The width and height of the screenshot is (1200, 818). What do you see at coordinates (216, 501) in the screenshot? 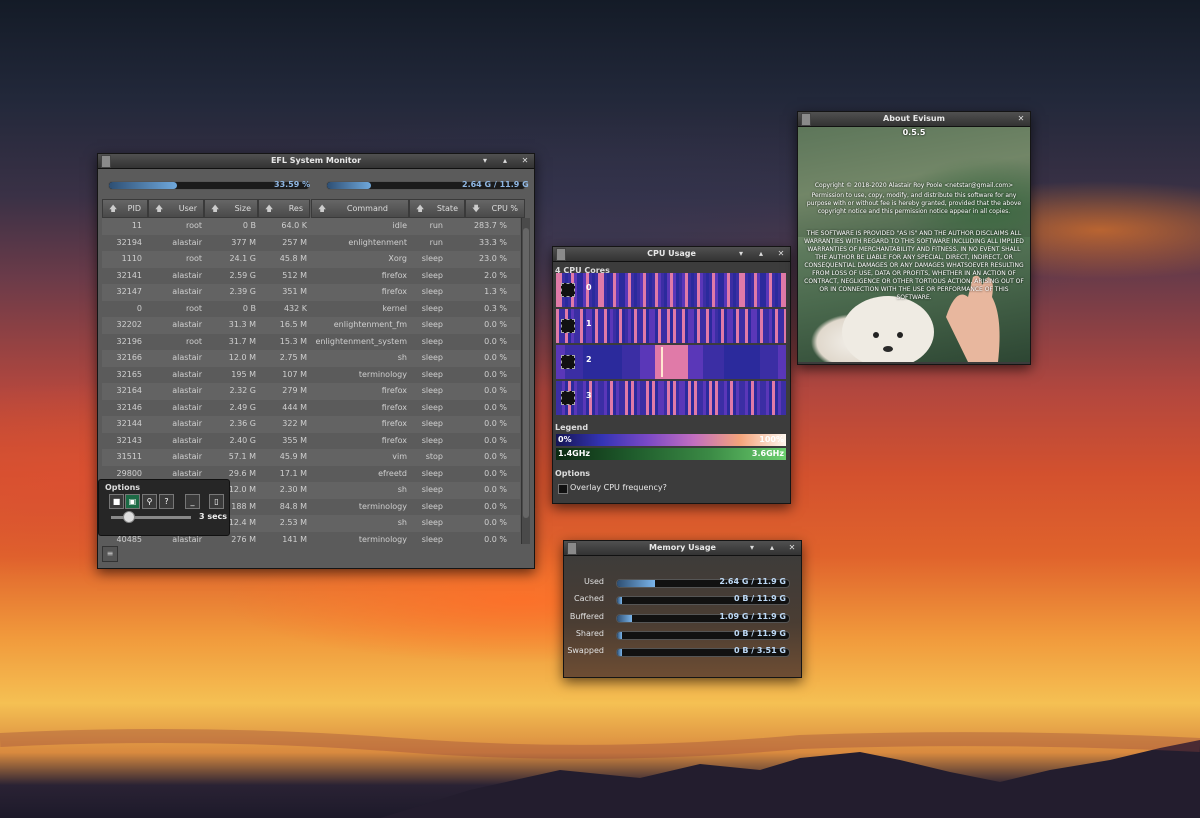
I see `battery-button: ▯` at bounding box center [216, 501].